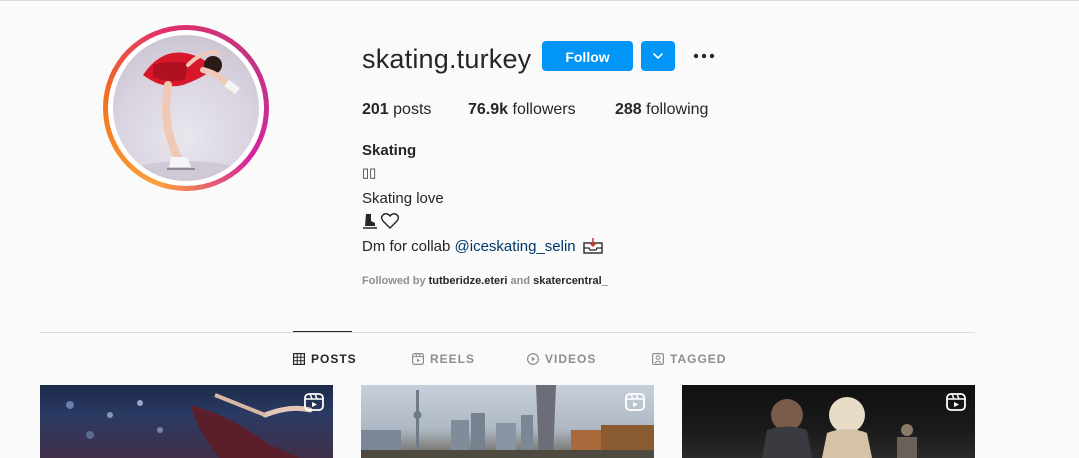 The width and height of the screenshot is (1079, 458). I want to click on tab-tagged-label: TAGGED, so click(698, 359).